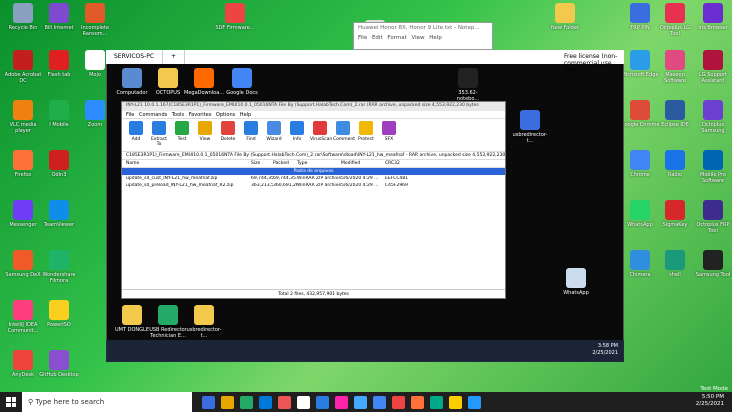 This screenshot has width=732, height=412. Describe the element at coordinates (313, 171) in the screenshot. I see `folder-row: Pasta de arquivos` at that location.